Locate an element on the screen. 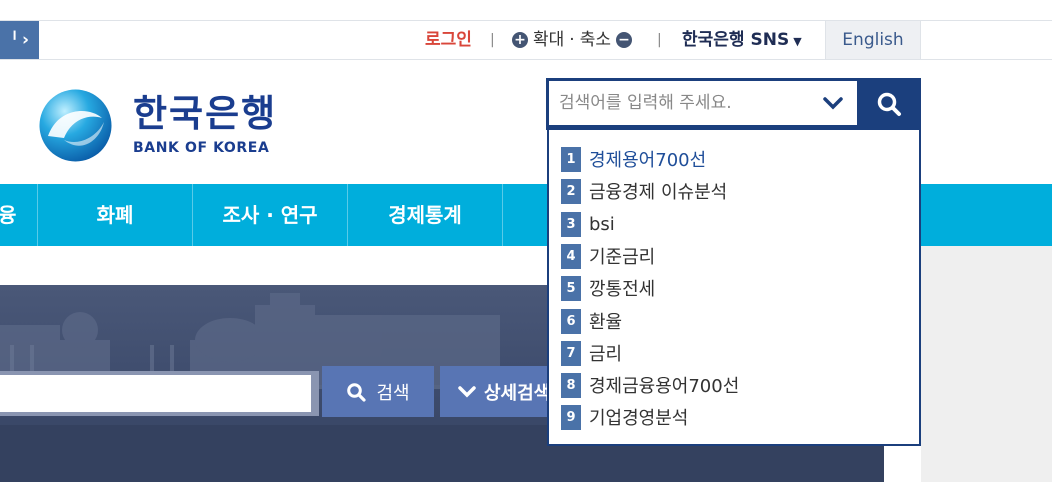 The image size is (1052, 482). zoom-in-label: 확대 is located at coordinates (548, 40).